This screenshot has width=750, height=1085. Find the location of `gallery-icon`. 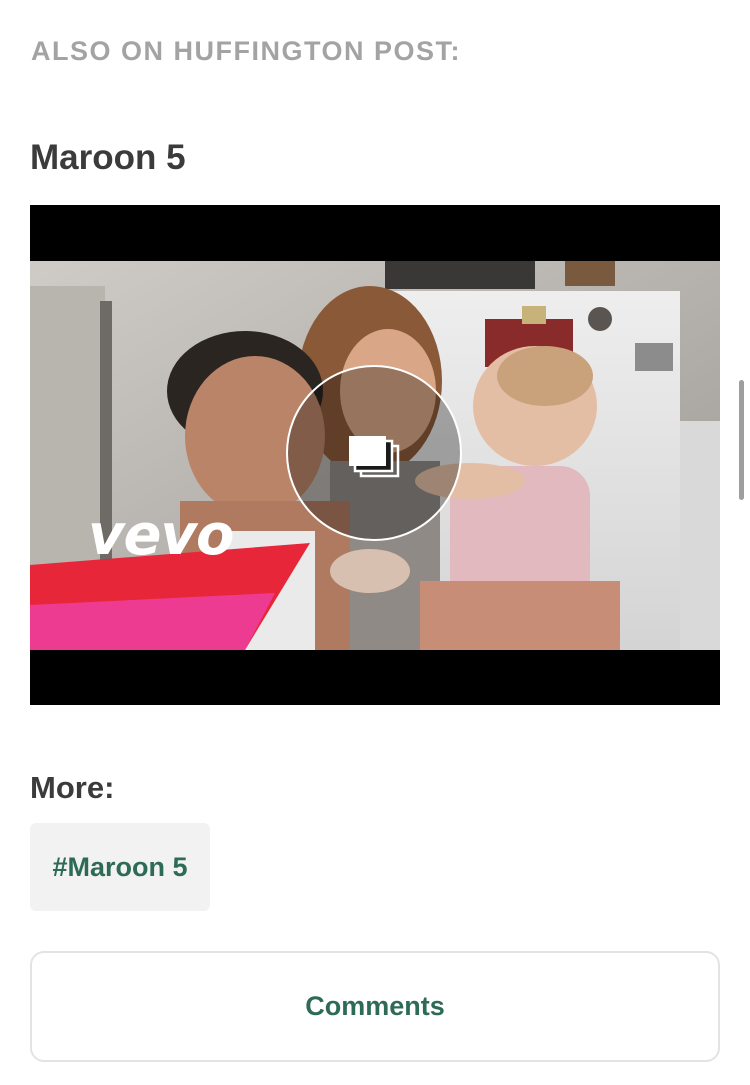

gallery-icon is located at coordinates (374, 457).